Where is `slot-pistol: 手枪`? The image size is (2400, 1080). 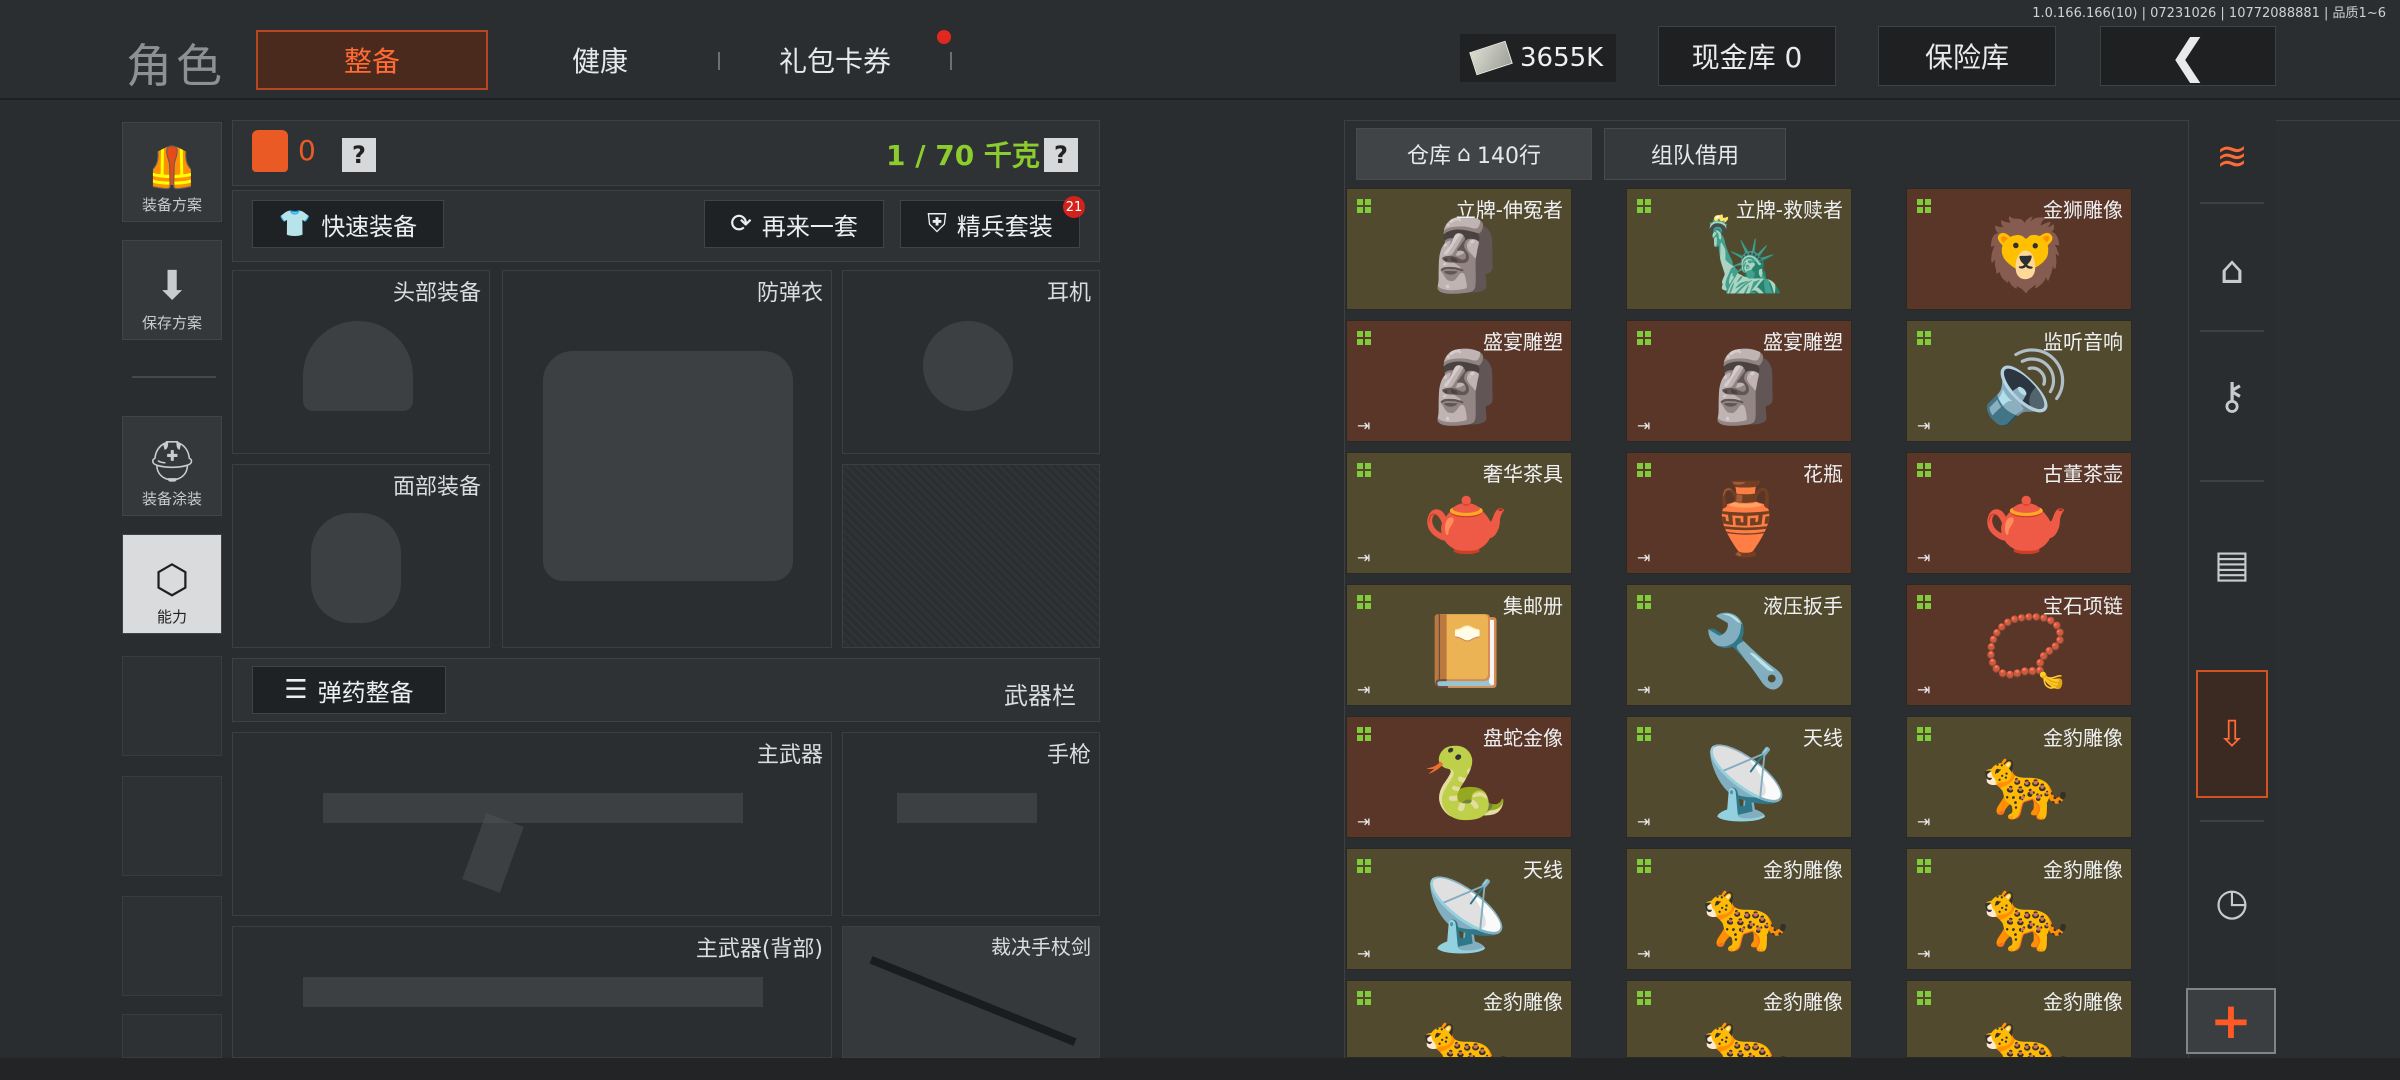 slot-pistol: 手枪 is located at coordinates (971, 824).